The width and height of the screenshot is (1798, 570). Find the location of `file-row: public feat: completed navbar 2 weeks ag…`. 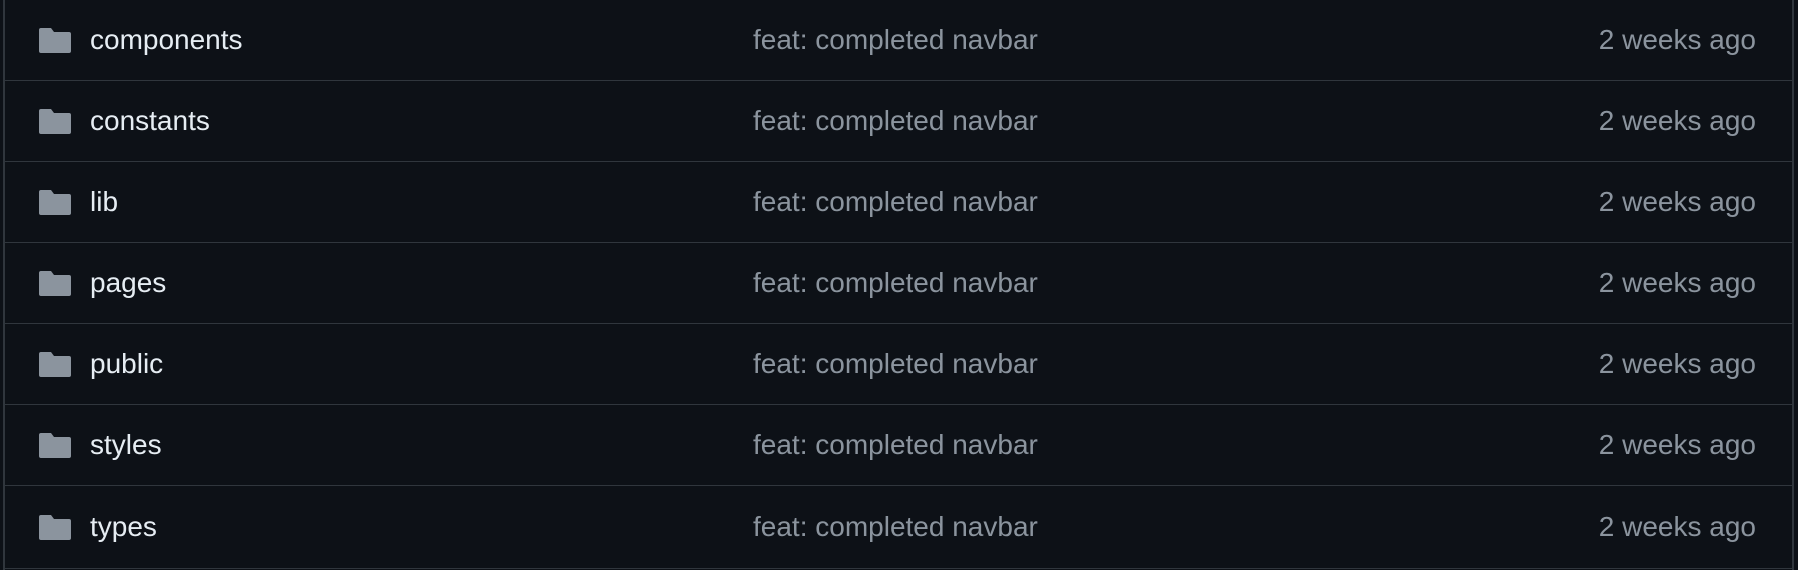

file-row: public feat: completed navbar 2 weeks ag… is located at coordinates (898, 364).